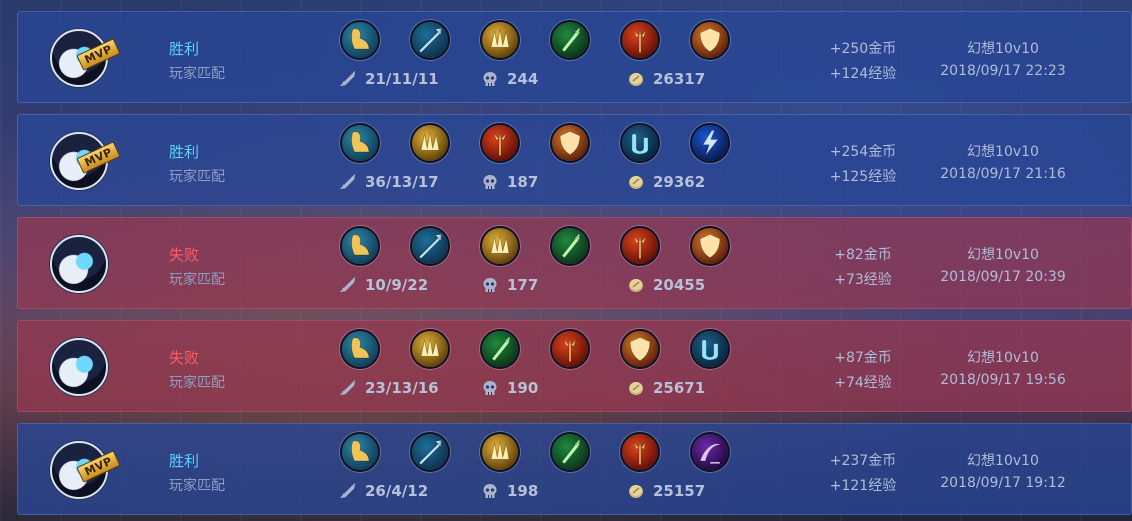 This screenshot has height=521, width=1132. Describe the element at coordinates (679, 491) in the screenshot. I see `gold-value: 25157` at that location.